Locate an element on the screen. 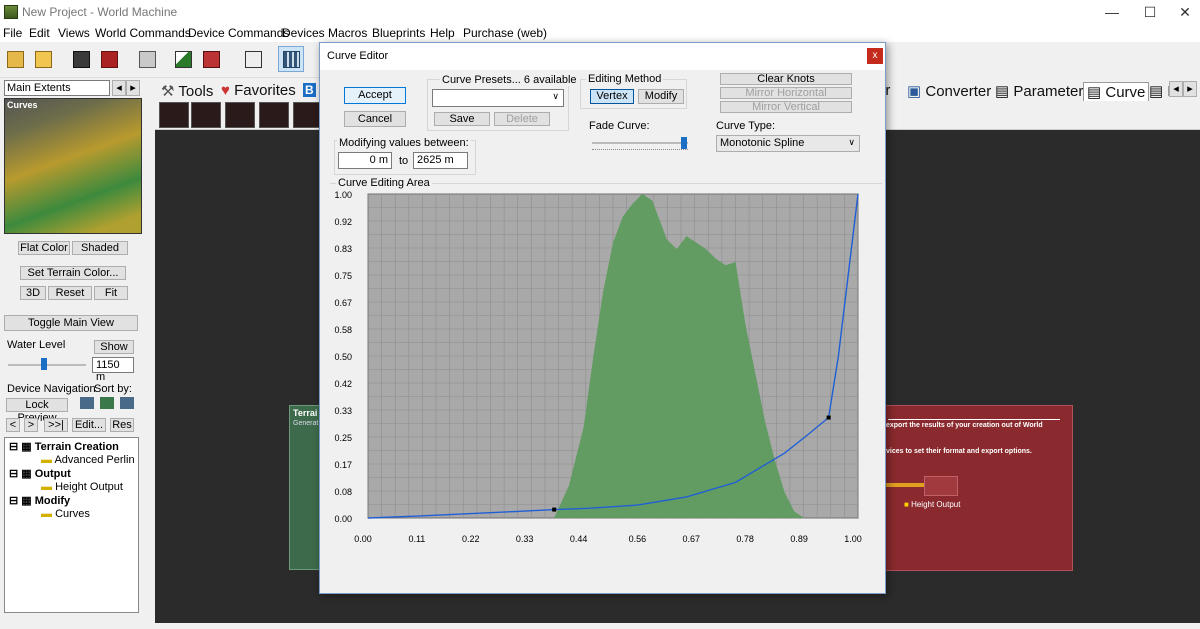  menu-views: Views is located at coordinates (74, 33).